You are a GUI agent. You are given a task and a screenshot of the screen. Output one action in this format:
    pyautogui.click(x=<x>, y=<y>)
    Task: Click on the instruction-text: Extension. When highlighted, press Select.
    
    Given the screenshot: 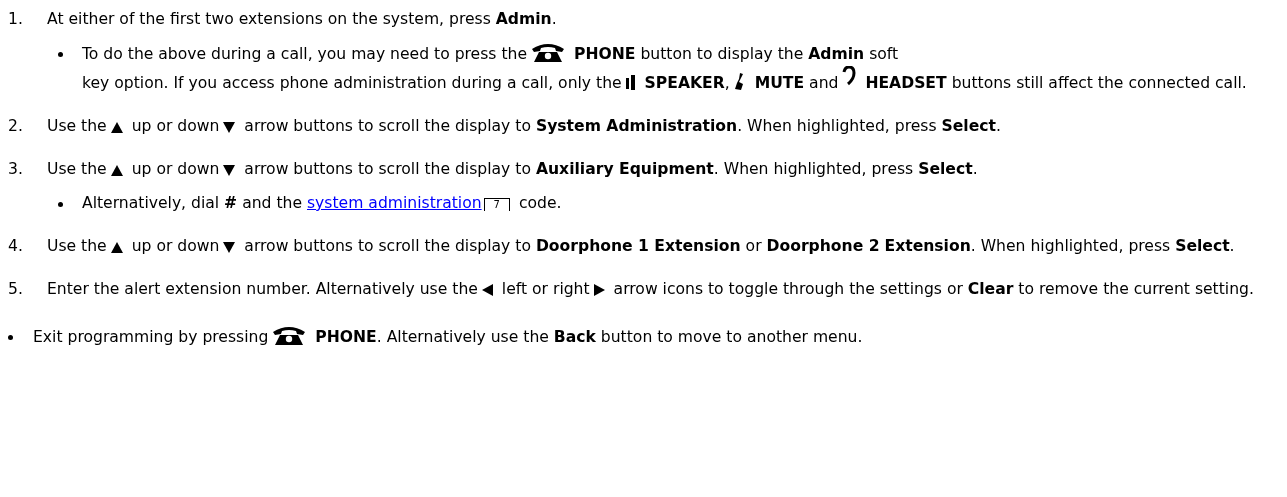 What is the action you would take?
    pyautogui.click(x=1059, y=246)
    